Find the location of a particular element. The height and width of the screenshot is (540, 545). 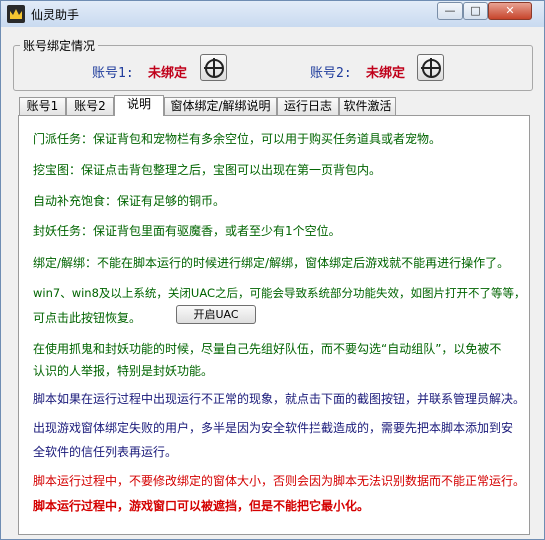

enable-uac-button: 开启UAC is located at coordinates (216, 314).